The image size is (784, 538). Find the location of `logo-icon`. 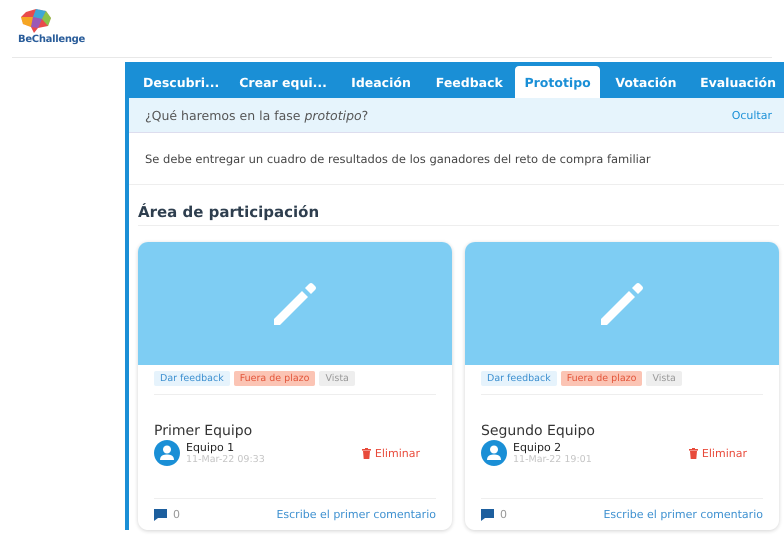

logo-icon is located at coordinates (36, 21).